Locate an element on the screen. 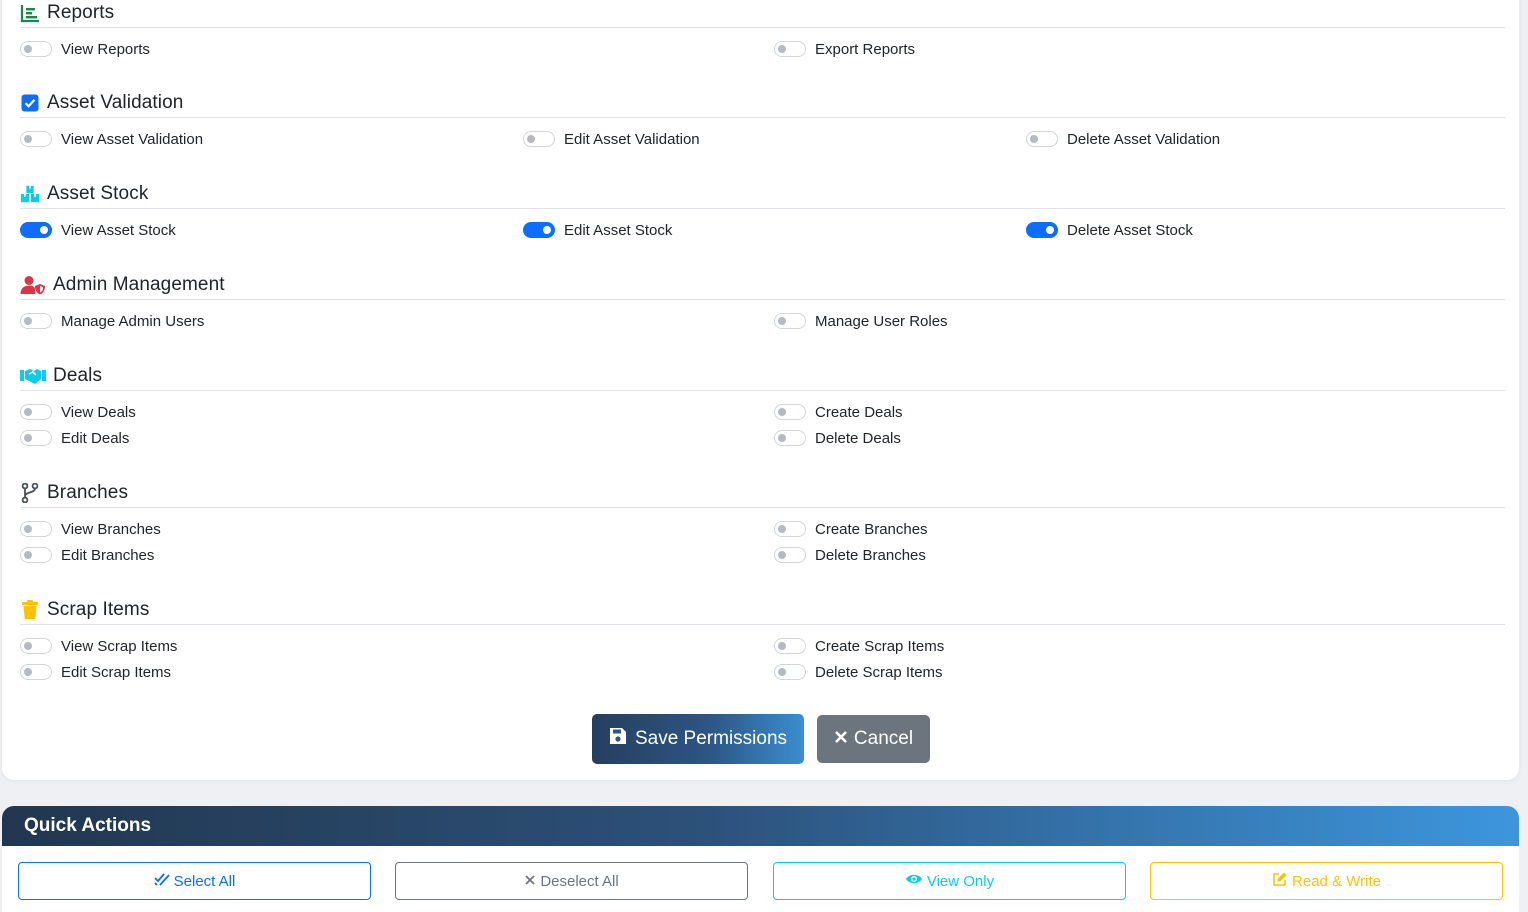  trash-icon is located at coordinates (30, 609).